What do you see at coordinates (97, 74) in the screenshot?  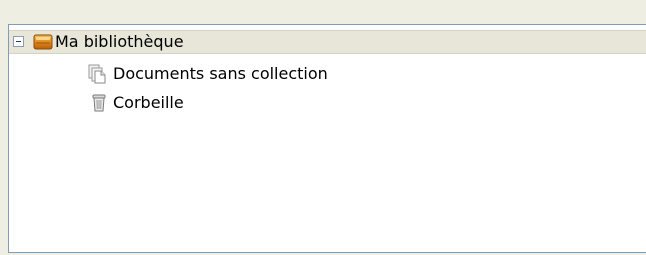 I see `documents-icon` at bounding box center [97, 74].